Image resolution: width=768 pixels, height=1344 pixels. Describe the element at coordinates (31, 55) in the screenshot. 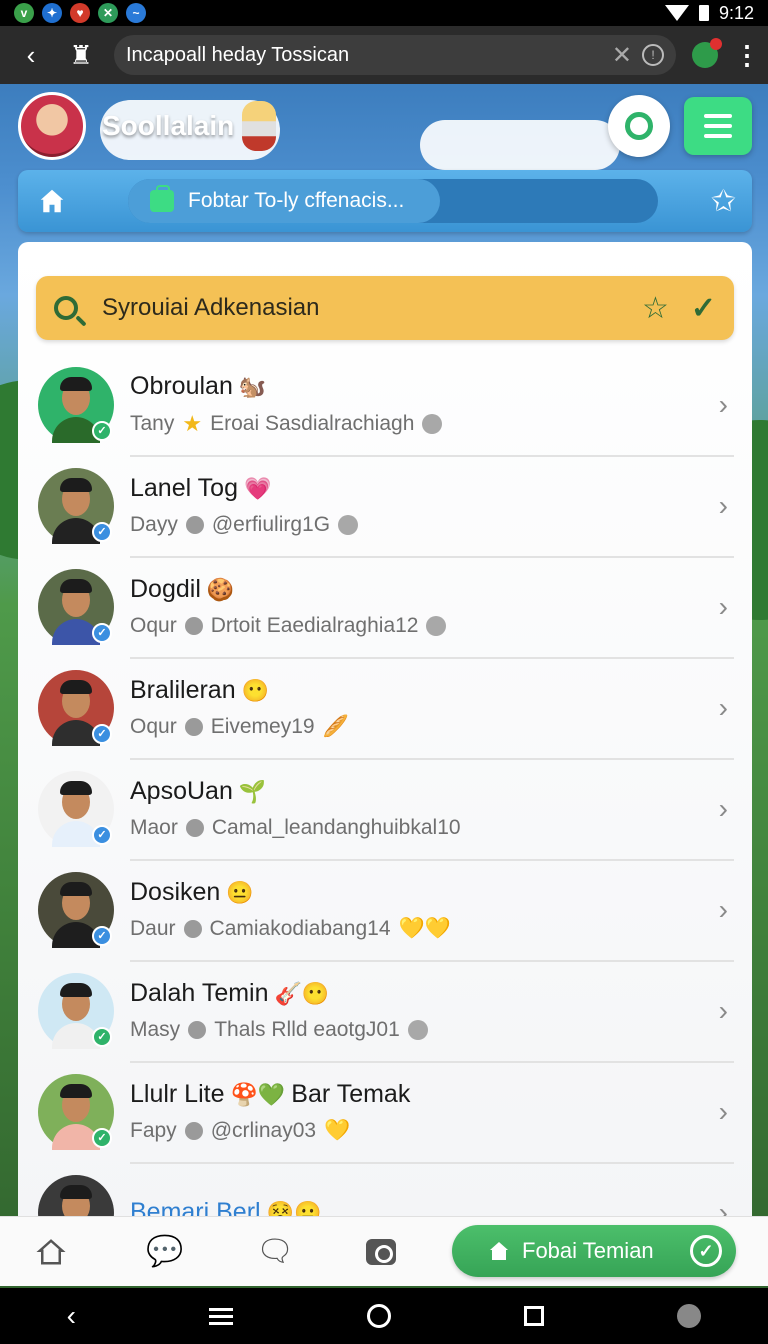

I see `back-arrow-icon: ‹` at that location.